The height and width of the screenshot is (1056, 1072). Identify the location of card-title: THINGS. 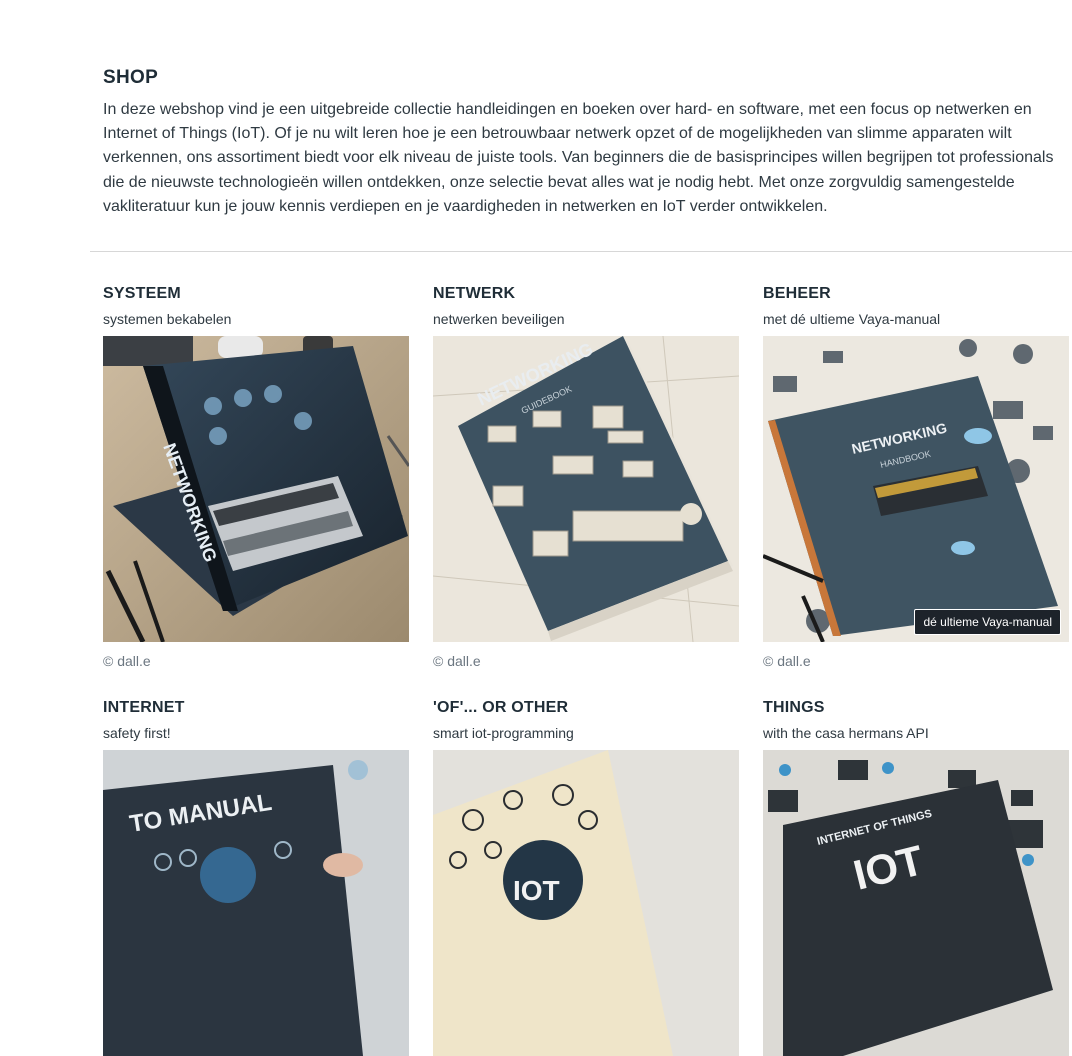
(794, 707).